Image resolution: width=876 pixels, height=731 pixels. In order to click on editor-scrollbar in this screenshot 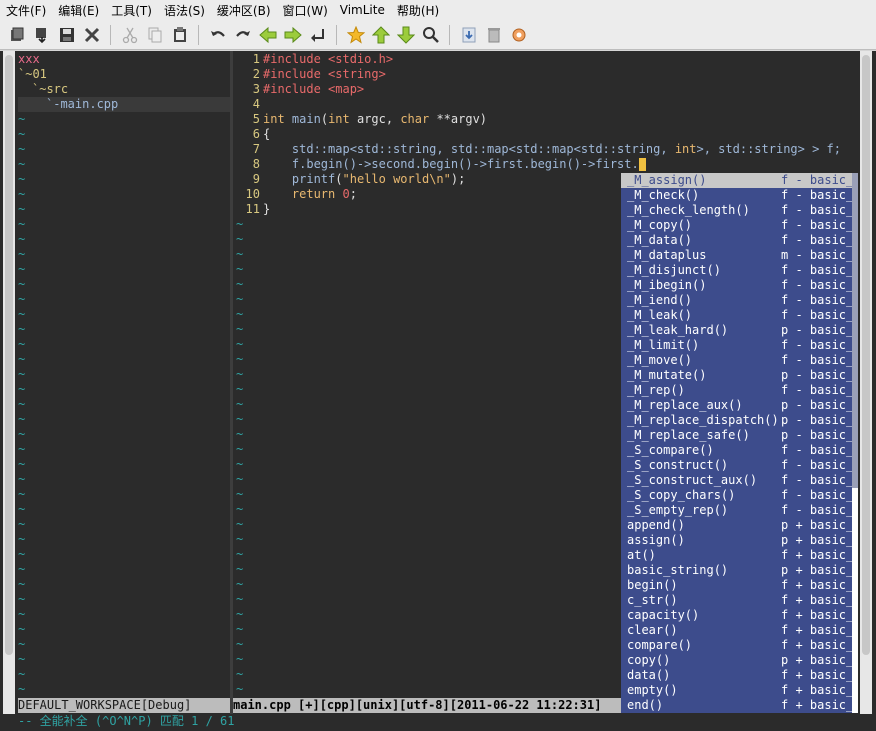, I will do `click(866, 382)`.